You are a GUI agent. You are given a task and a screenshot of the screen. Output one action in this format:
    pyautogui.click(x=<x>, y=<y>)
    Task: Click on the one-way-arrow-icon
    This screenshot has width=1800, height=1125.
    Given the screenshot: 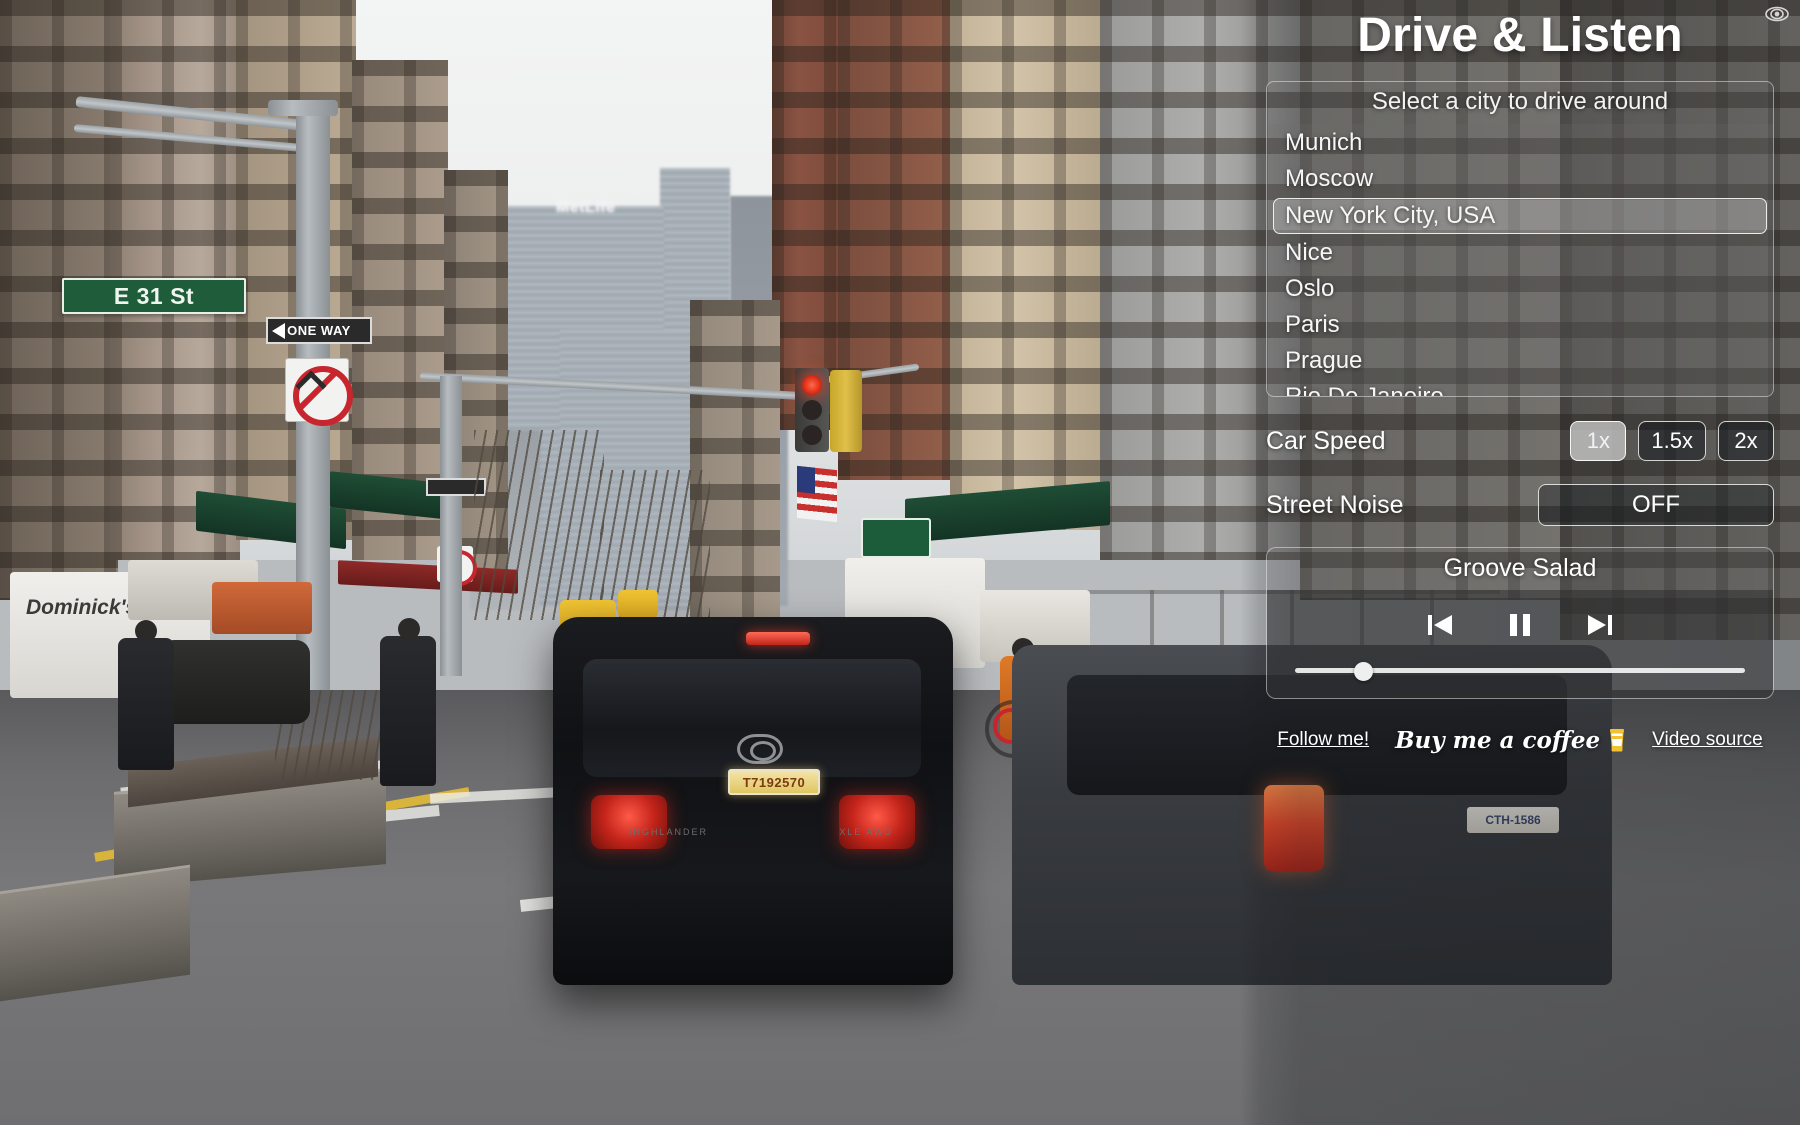 What is the action you would take?
    pyautogui.click(x=278, y=331)
    